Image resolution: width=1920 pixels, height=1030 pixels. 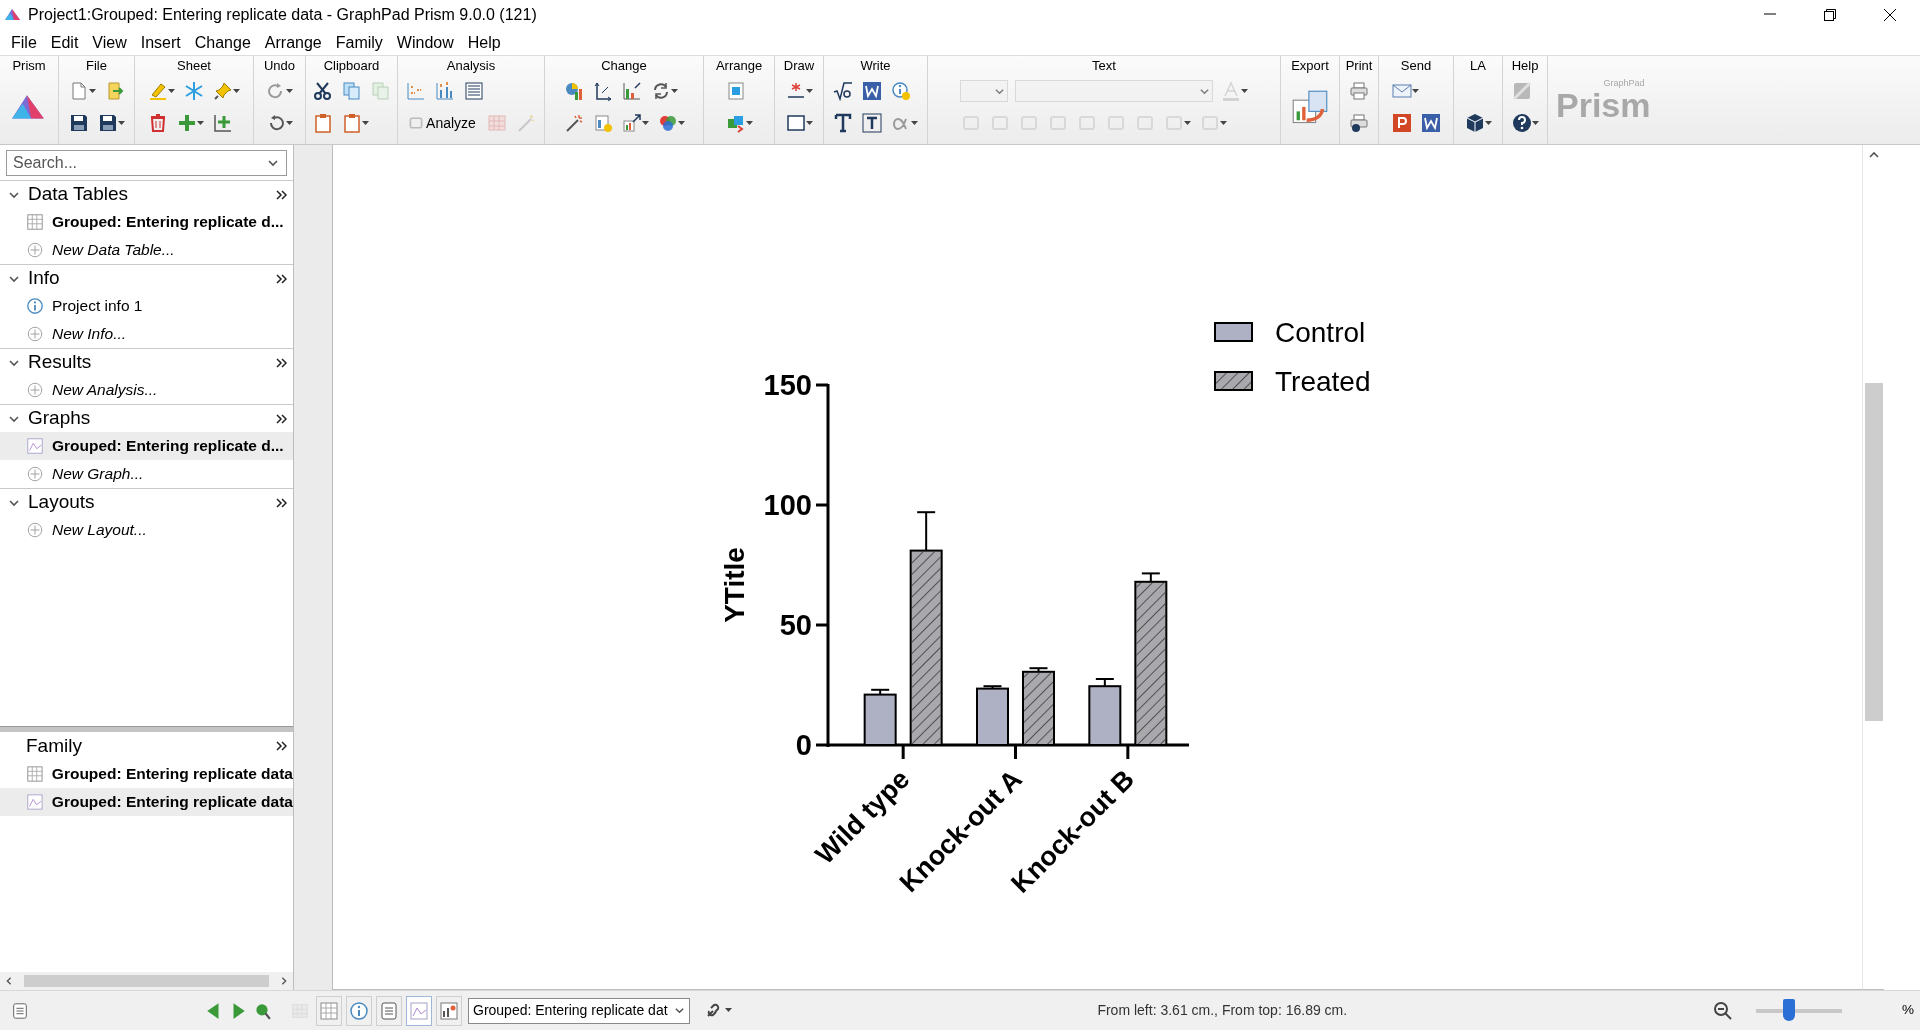 What do you see at coordinates (279, 66) in the screenshot?
I see `ribbon-group-label: Undo` at bounding box center [279, 66].